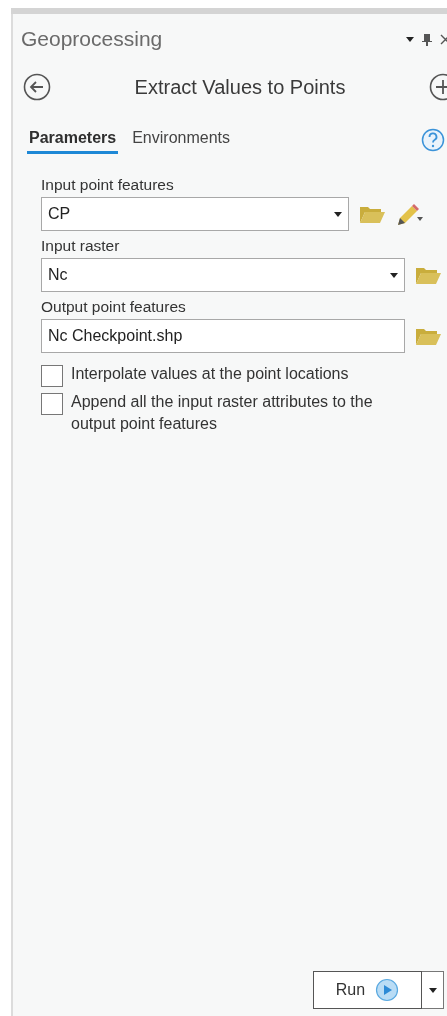 The height and width of the screenshot is (1016, 447). What do you see at coordinates (240, 87) in the screenshot?
I see `tool-title: Extract Values to Points` at bounding box center [240, 87].